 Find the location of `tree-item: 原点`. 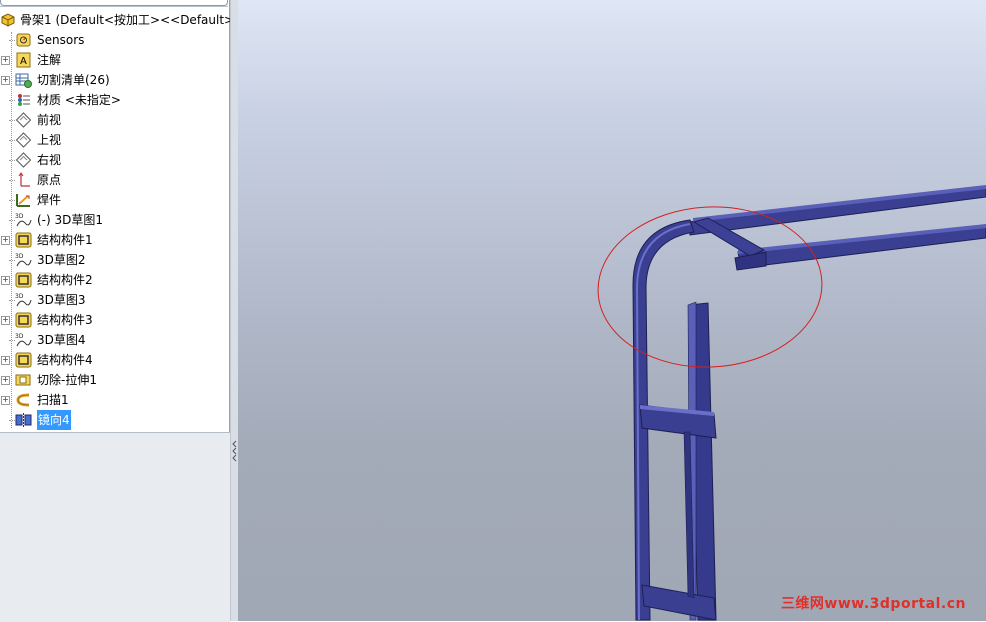

tree-item: 原点 is located at coordinates (115, 180).